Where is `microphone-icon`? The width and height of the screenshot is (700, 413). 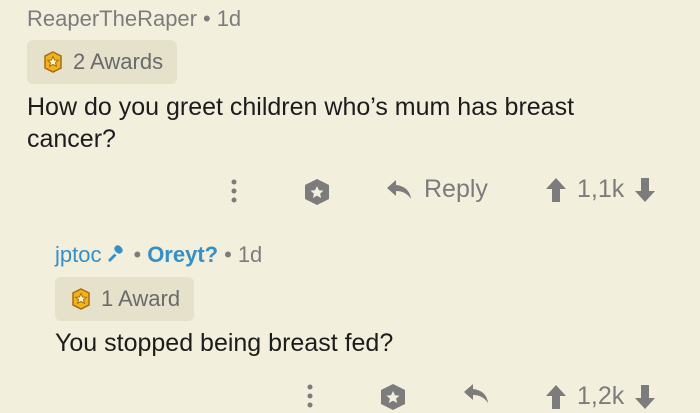 microphone-icon is located at coordinates (116, 257).